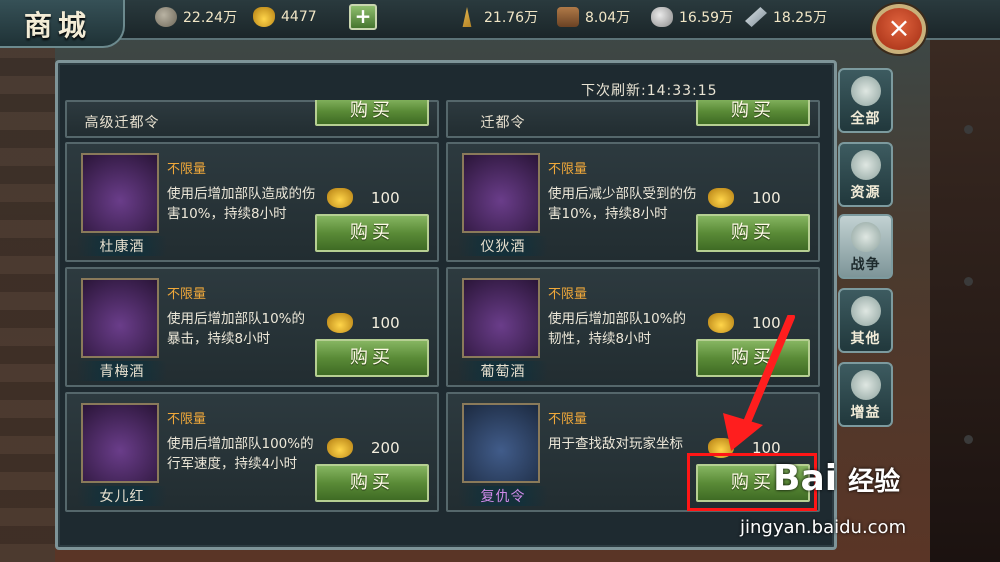 This screenshot has height=562, width=1000. Describe the element at coordinates (122, 371) in the screenshot. I see `item-name: 青梅酒` at that location.